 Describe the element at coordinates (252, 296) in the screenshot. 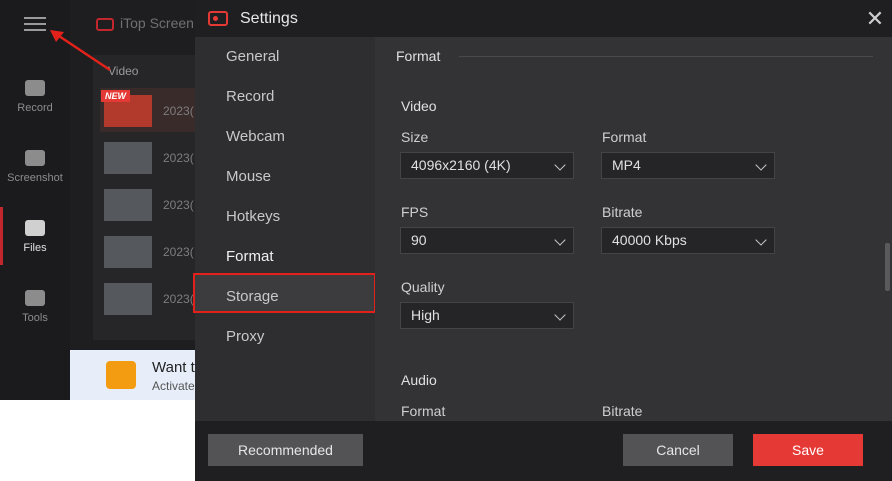

I see `nav-item-storage: Storage` at that location.